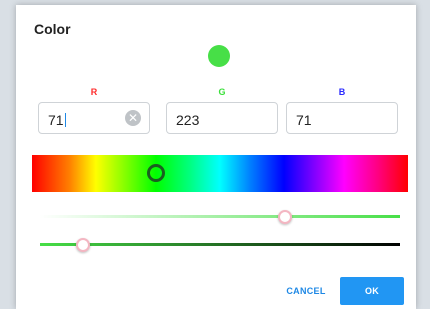 The image size is (430, 309). I want to click on color-preview-swatch, so click(219, 56).